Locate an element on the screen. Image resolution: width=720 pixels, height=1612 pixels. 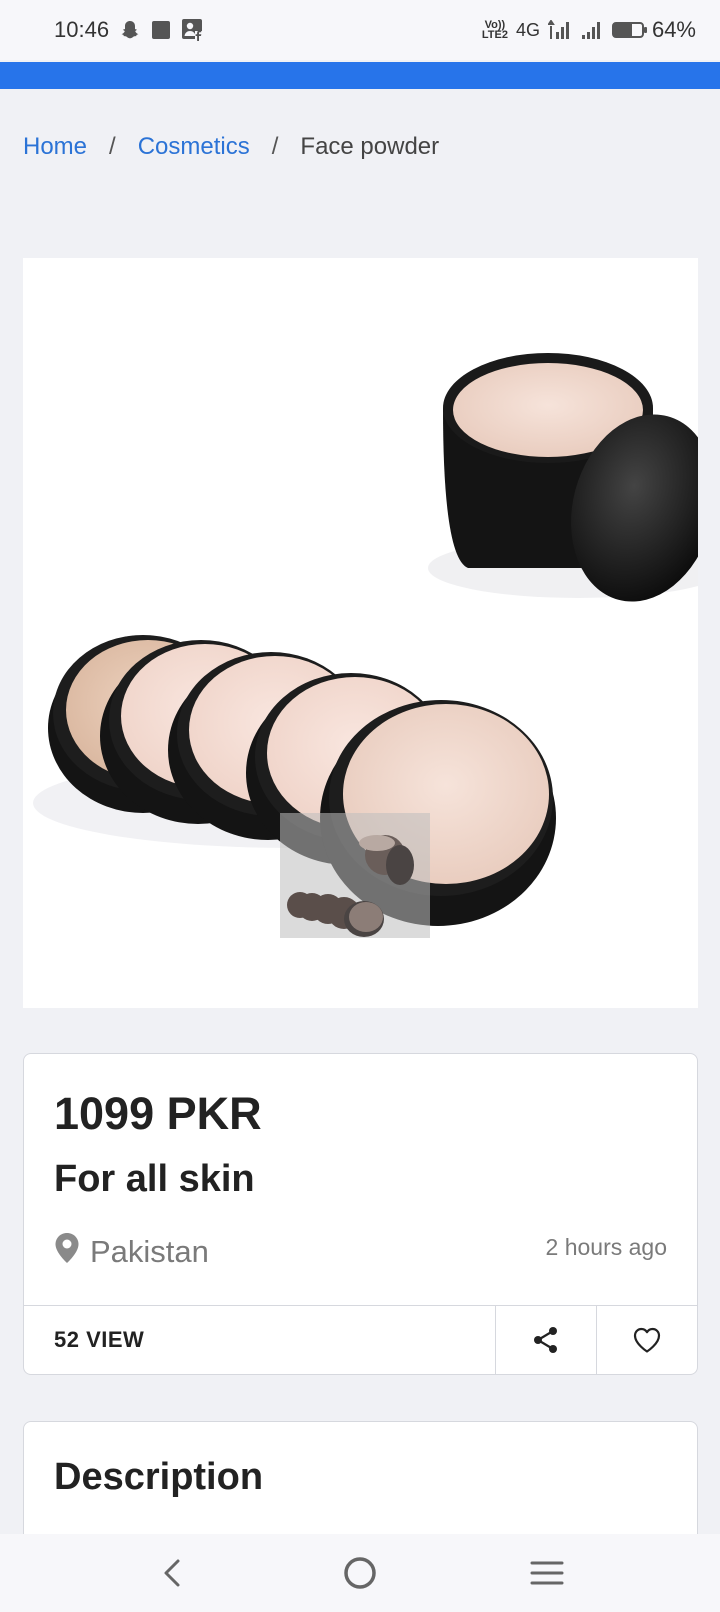
back-icon is located at coordinates (172, 1573).